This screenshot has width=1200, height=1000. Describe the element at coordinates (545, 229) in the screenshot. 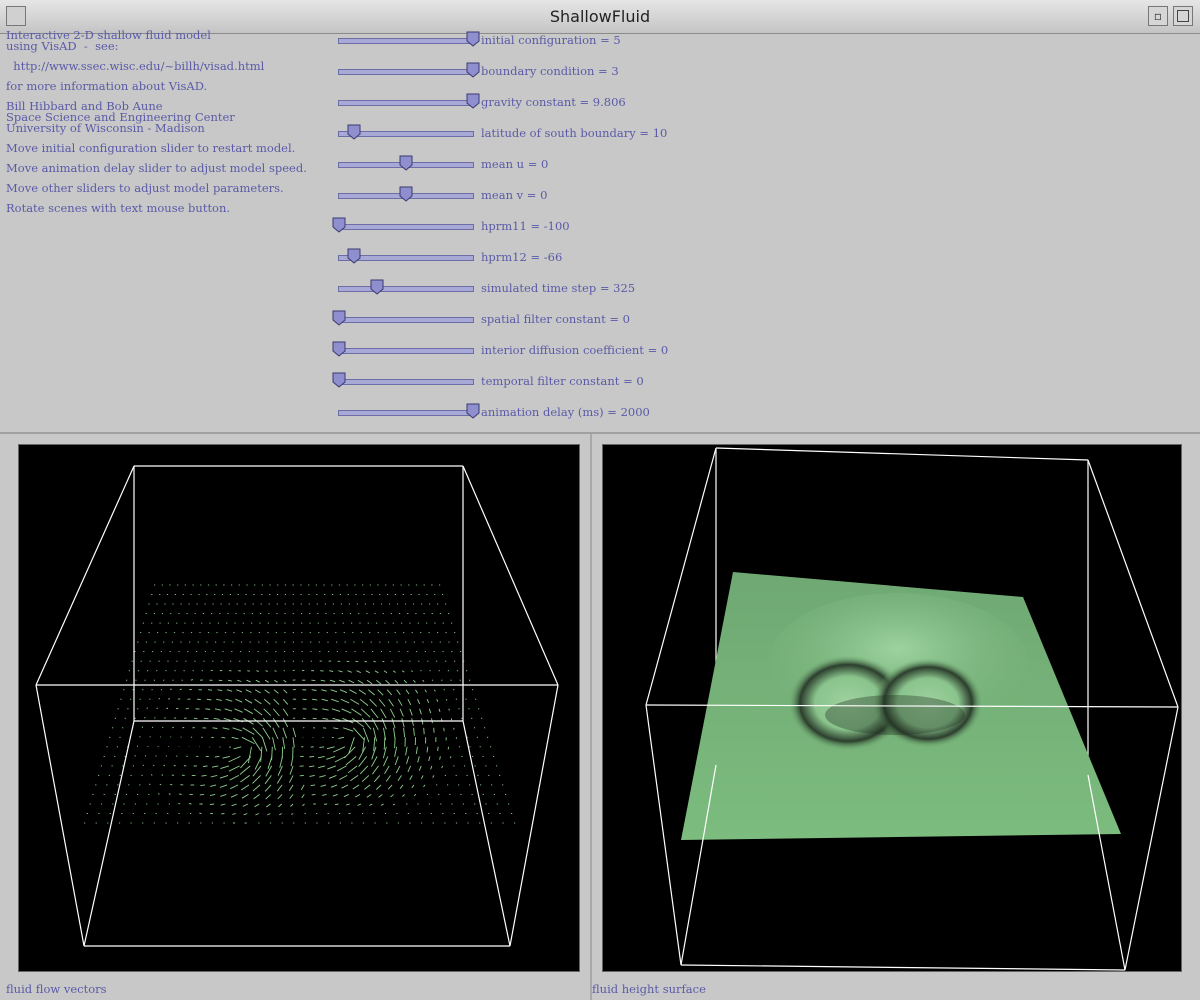

I see `slider-row: hprm11 = -100` at that location.